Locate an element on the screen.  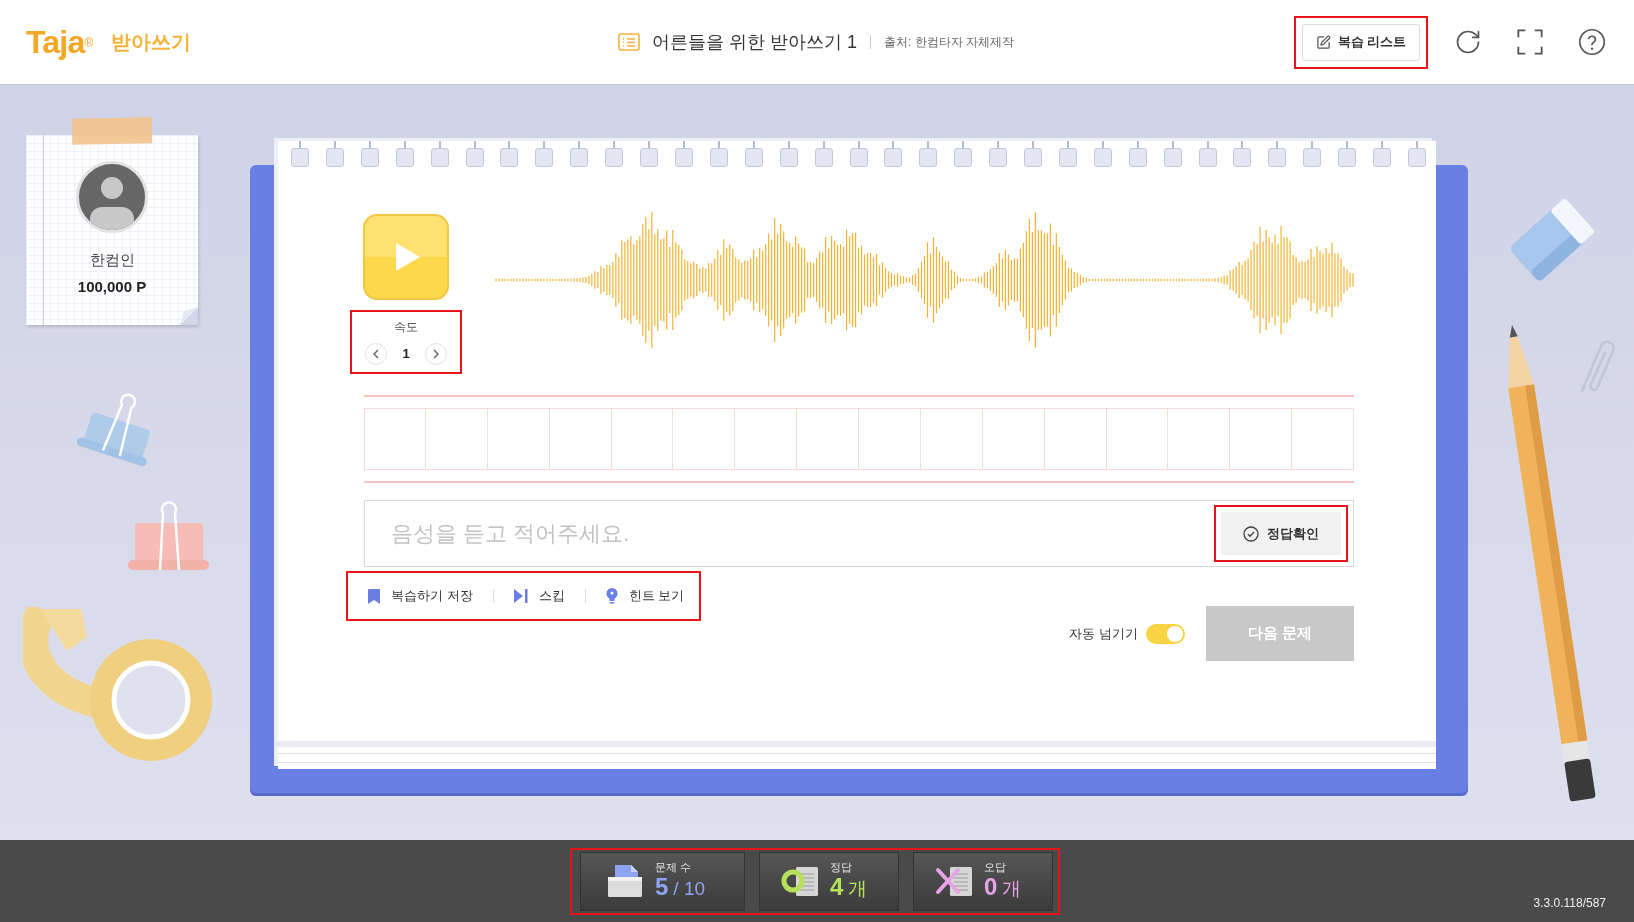
toggle-switch is located at coordinates (1165, 633).